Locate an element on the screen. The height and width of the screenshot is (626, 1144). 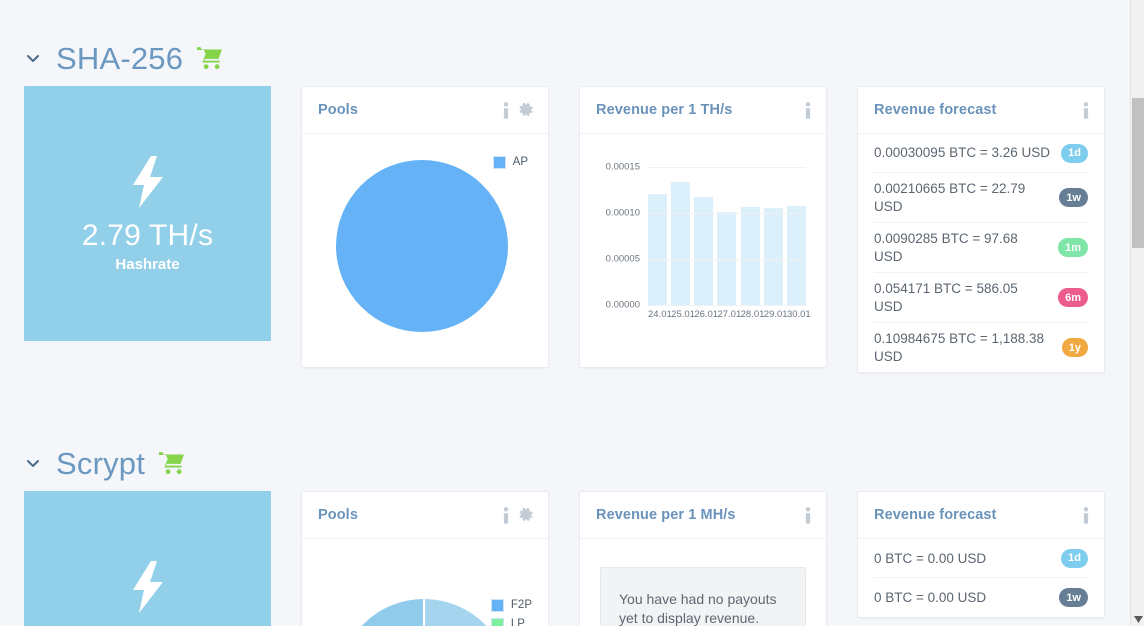
x-axis-tick-label: 28.01 is located at coordinates (752, 314).